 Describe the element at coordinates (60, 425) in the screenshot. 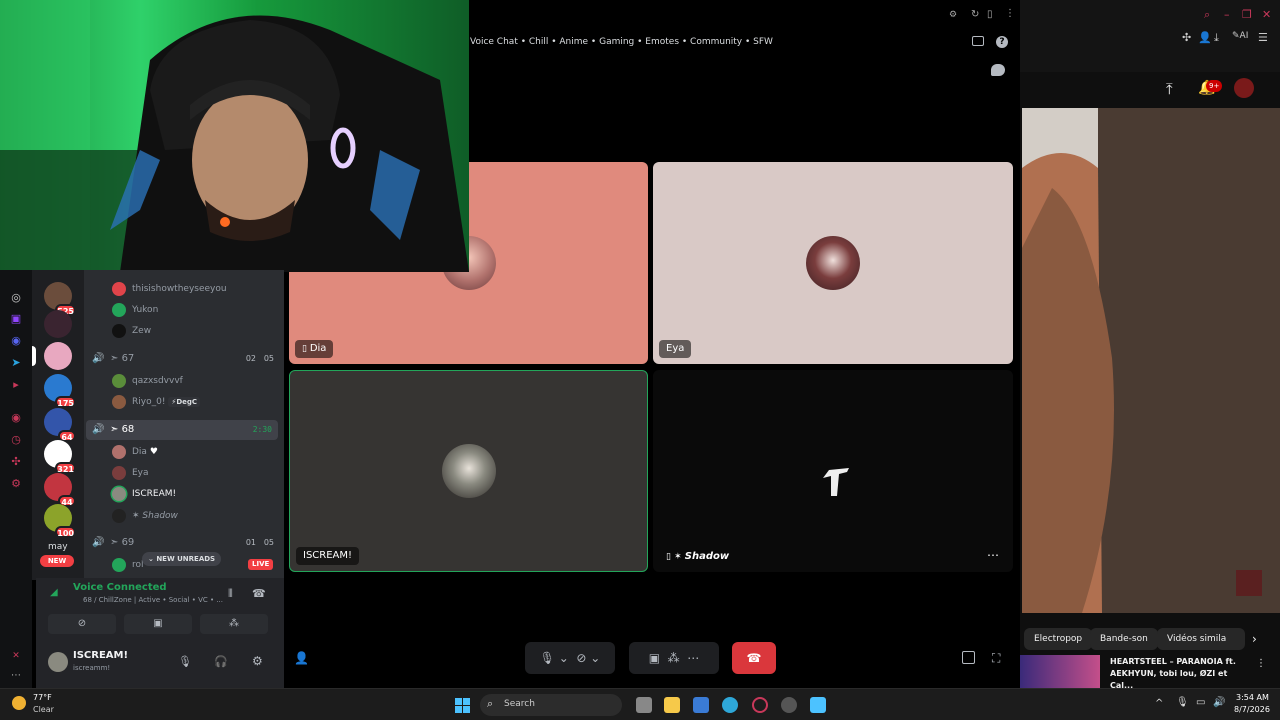

I see `server-icon: 64` at that location.